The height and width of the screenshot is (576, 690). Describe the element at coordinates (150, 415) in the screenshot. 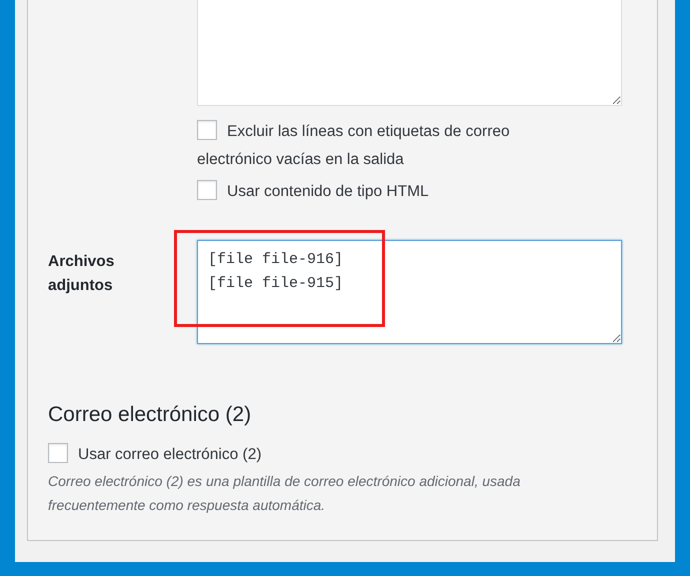

I see `section-title: Correo electrónico (2)` at that location.